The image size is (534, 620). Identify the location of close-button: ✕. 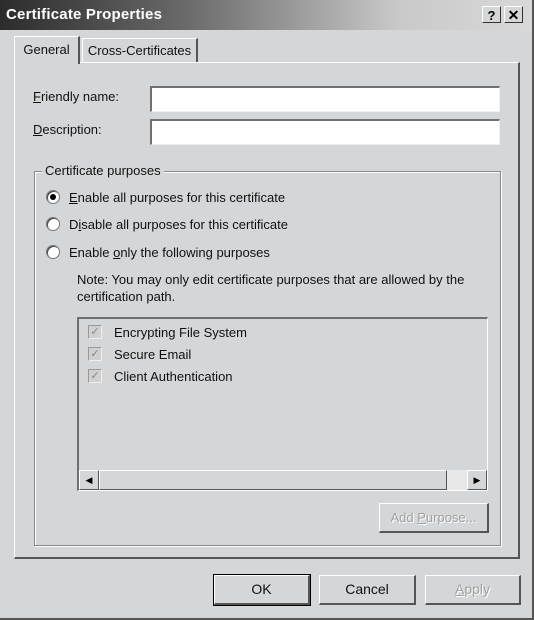
(513, 14).